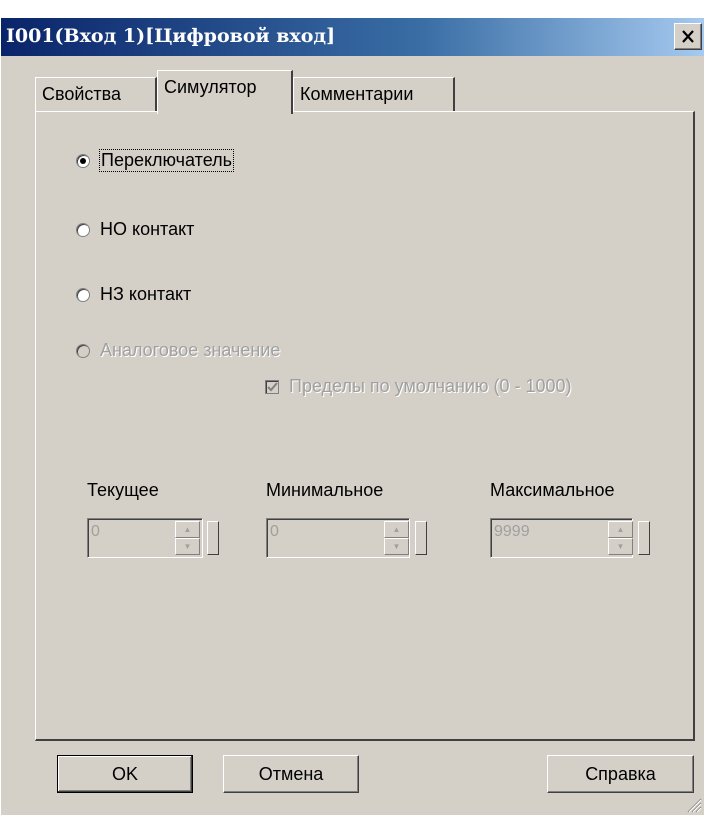  I want to click on radio-switch-label: Переключатель, so click(166, 160).